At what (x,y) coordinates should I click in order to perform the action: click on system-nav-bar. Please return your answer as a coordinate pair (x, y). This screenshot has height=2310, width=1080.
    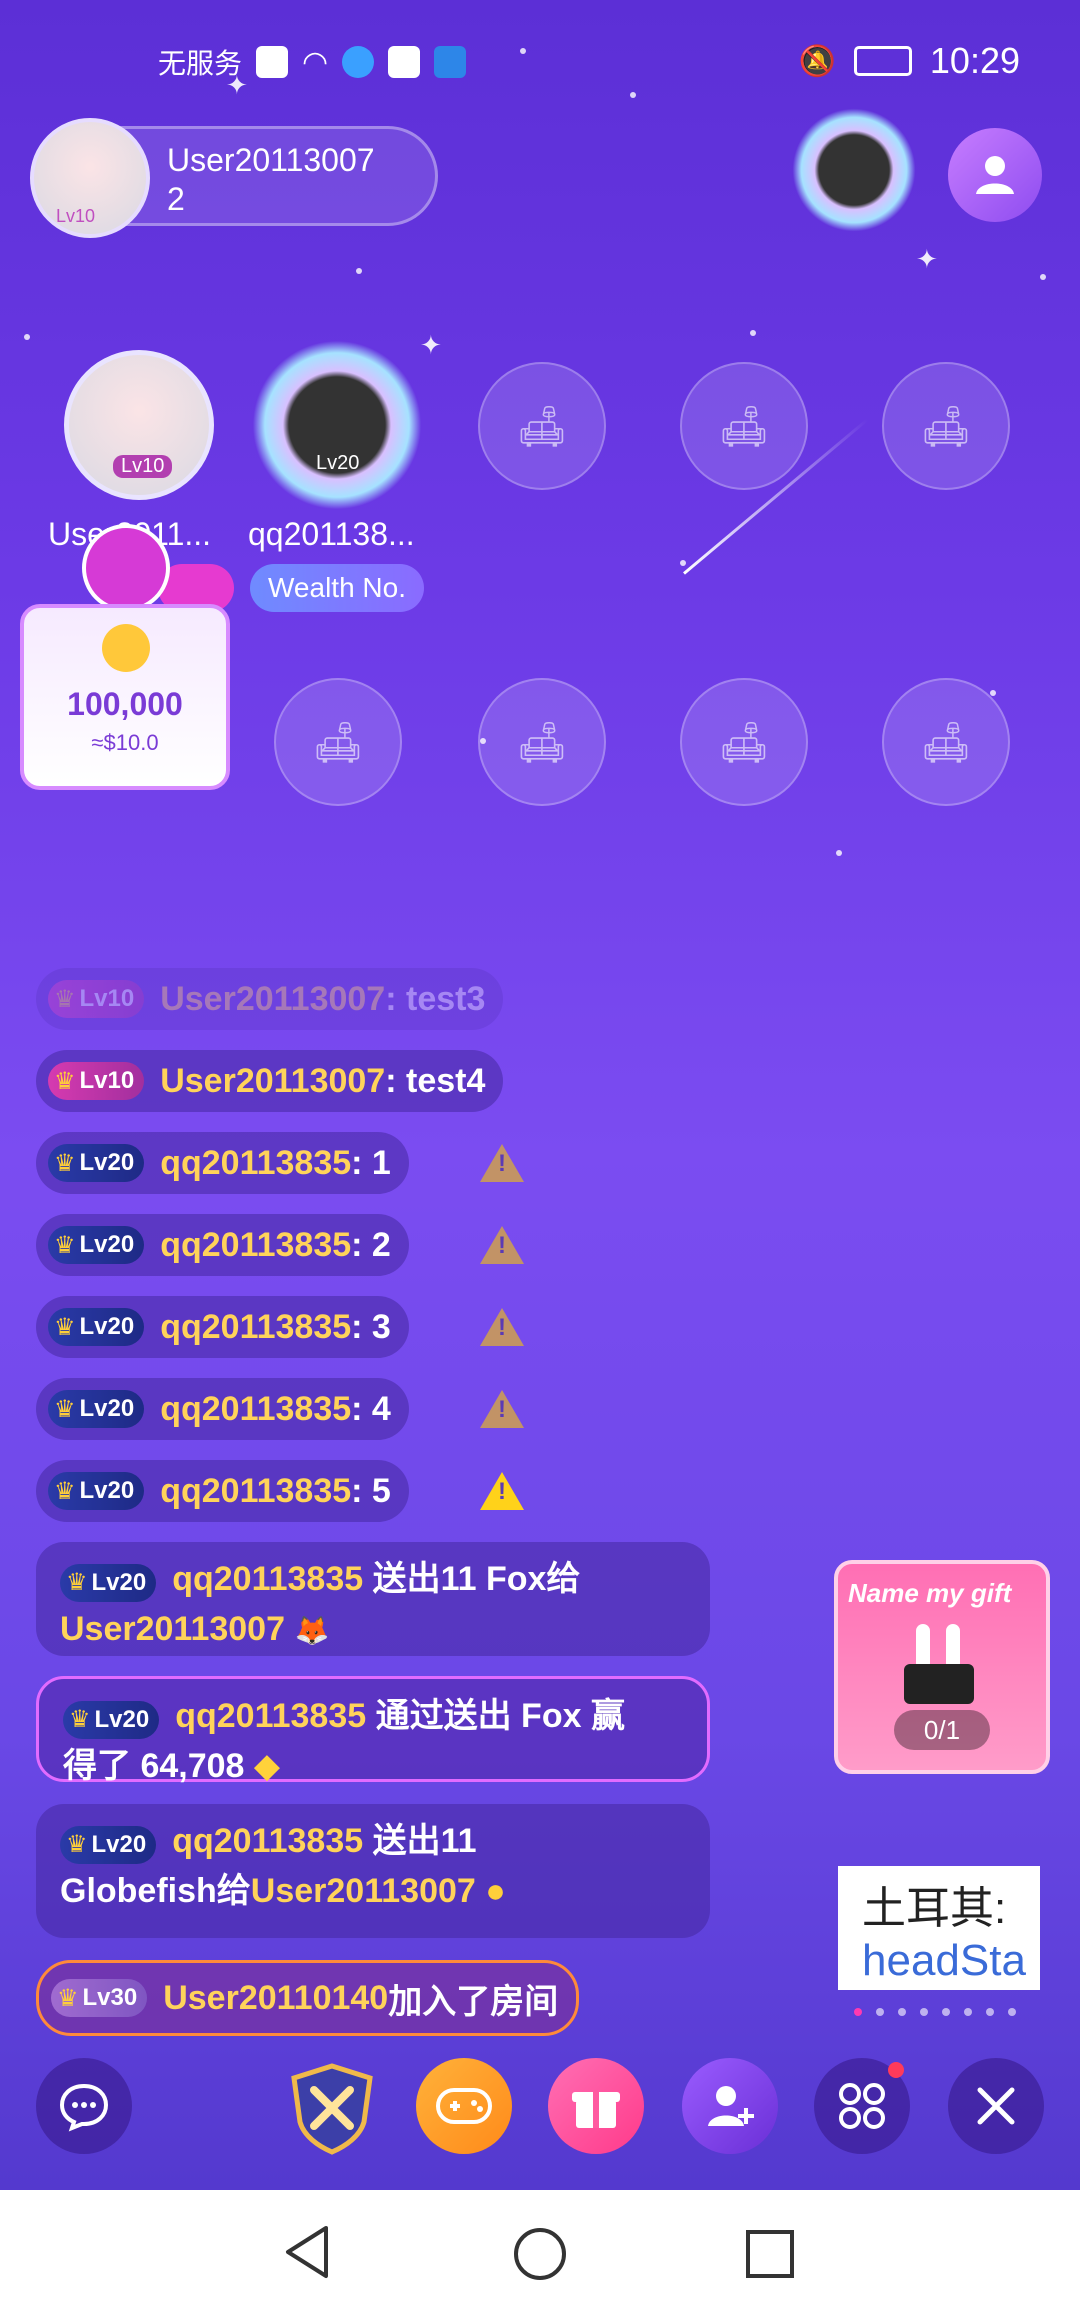
    Looking at the image, I should click on (540, 2250).